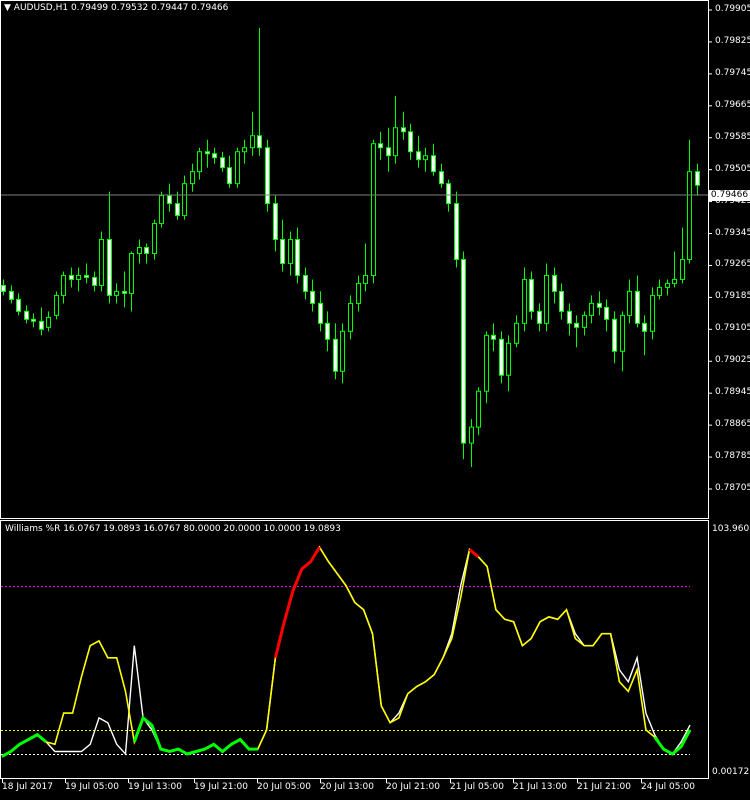 The height and width of the screenshot is (800, 750). I want to click on current-price-label: 0.79466, so click(729, 195).